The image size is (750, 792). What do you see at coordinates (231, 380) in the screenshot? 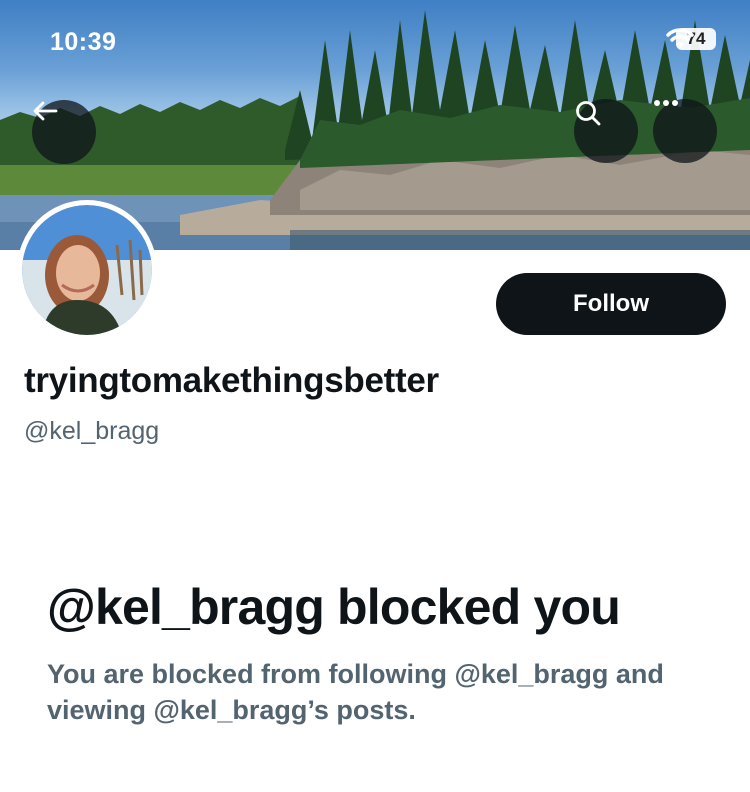
I see `profile-display-name: tryingtomakethingsbetter` at bounding box center [231, 380].